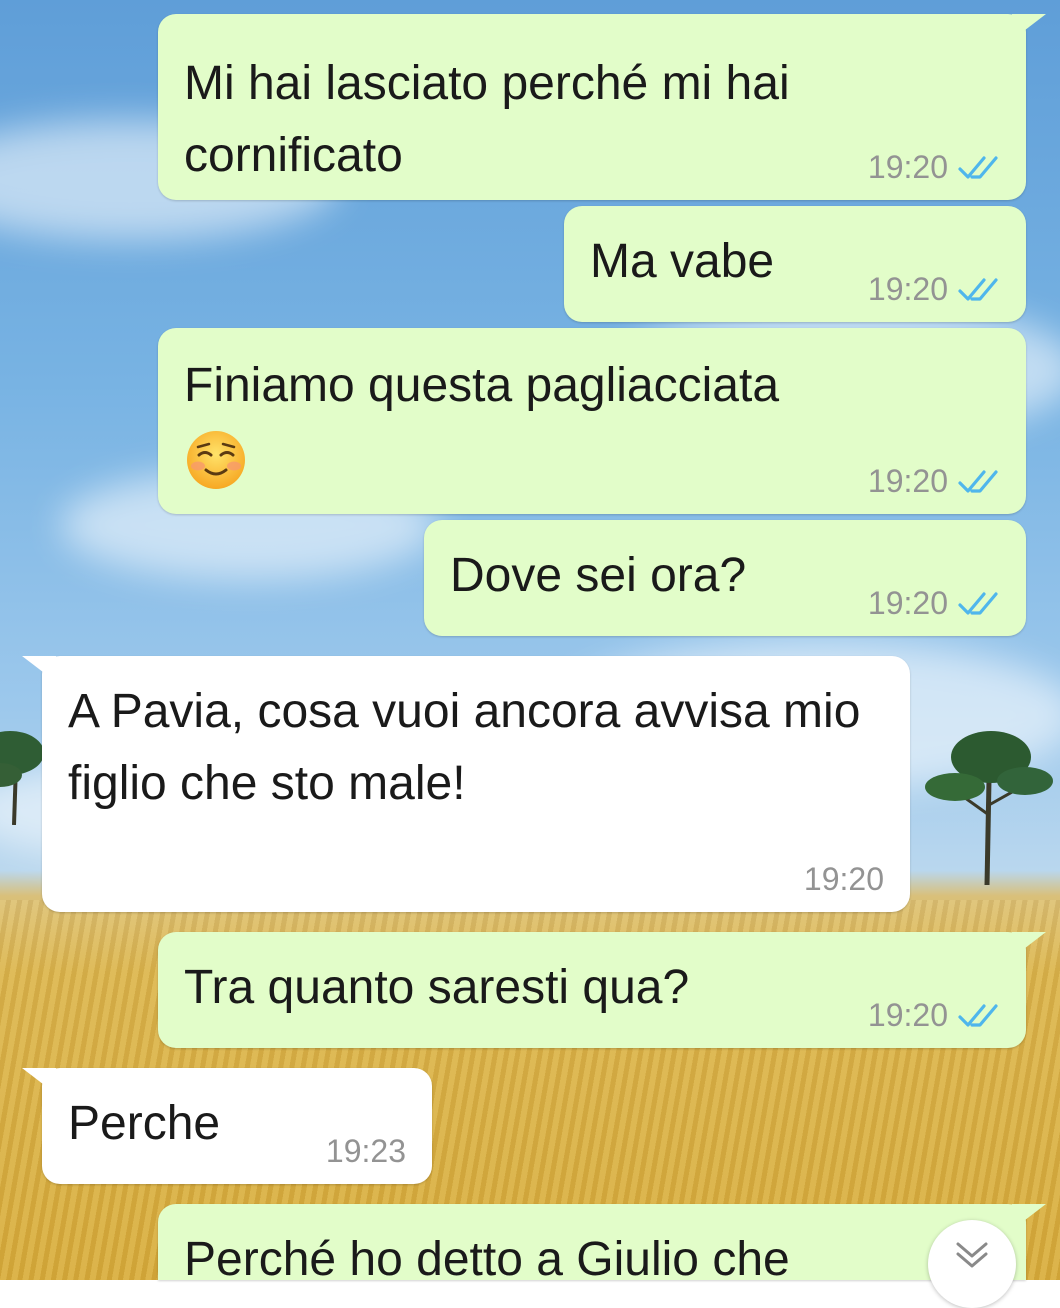  I want to click on outgoing-message: Ma vabe 19:20, so click(795, 264).